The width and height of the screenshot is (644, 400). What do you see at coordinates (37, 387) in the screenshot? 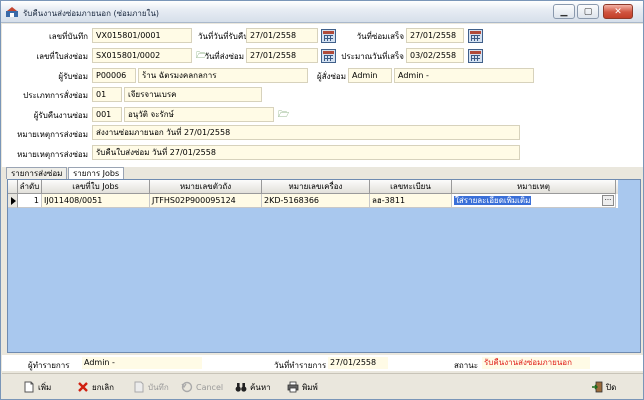
I see `add-button: เพิ่ม` at bounding box center [37, 387].